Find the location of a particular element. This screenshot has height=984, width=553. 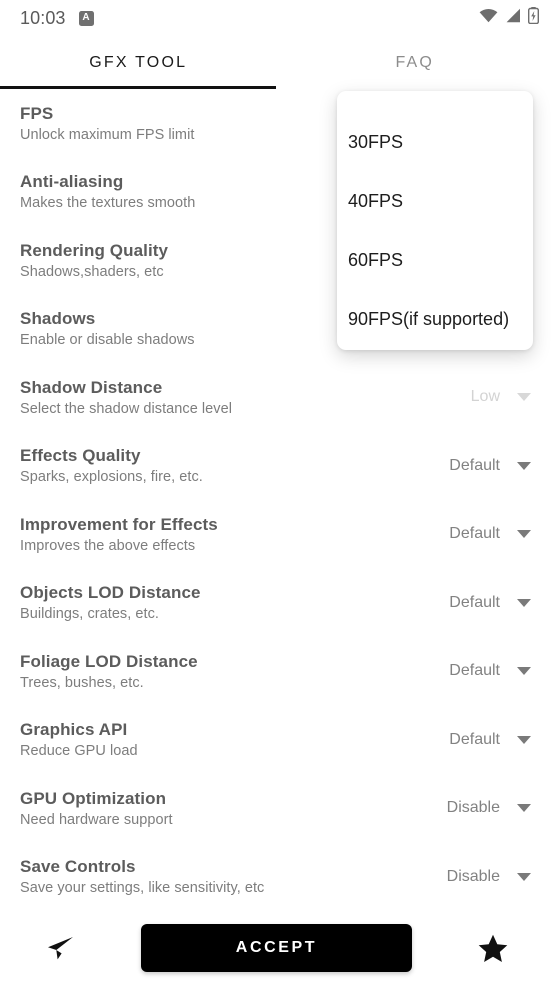

setting-text: Shadows Enable or disable shadows is located at coordinates (107, 328).